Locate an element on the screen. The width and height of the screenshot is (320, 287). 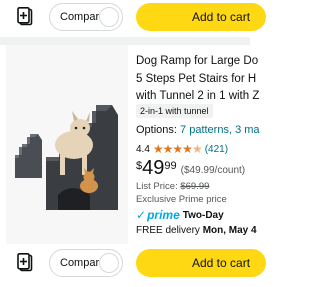
top-action-row: Compare Add to cart is located at coordinates (133, 17).